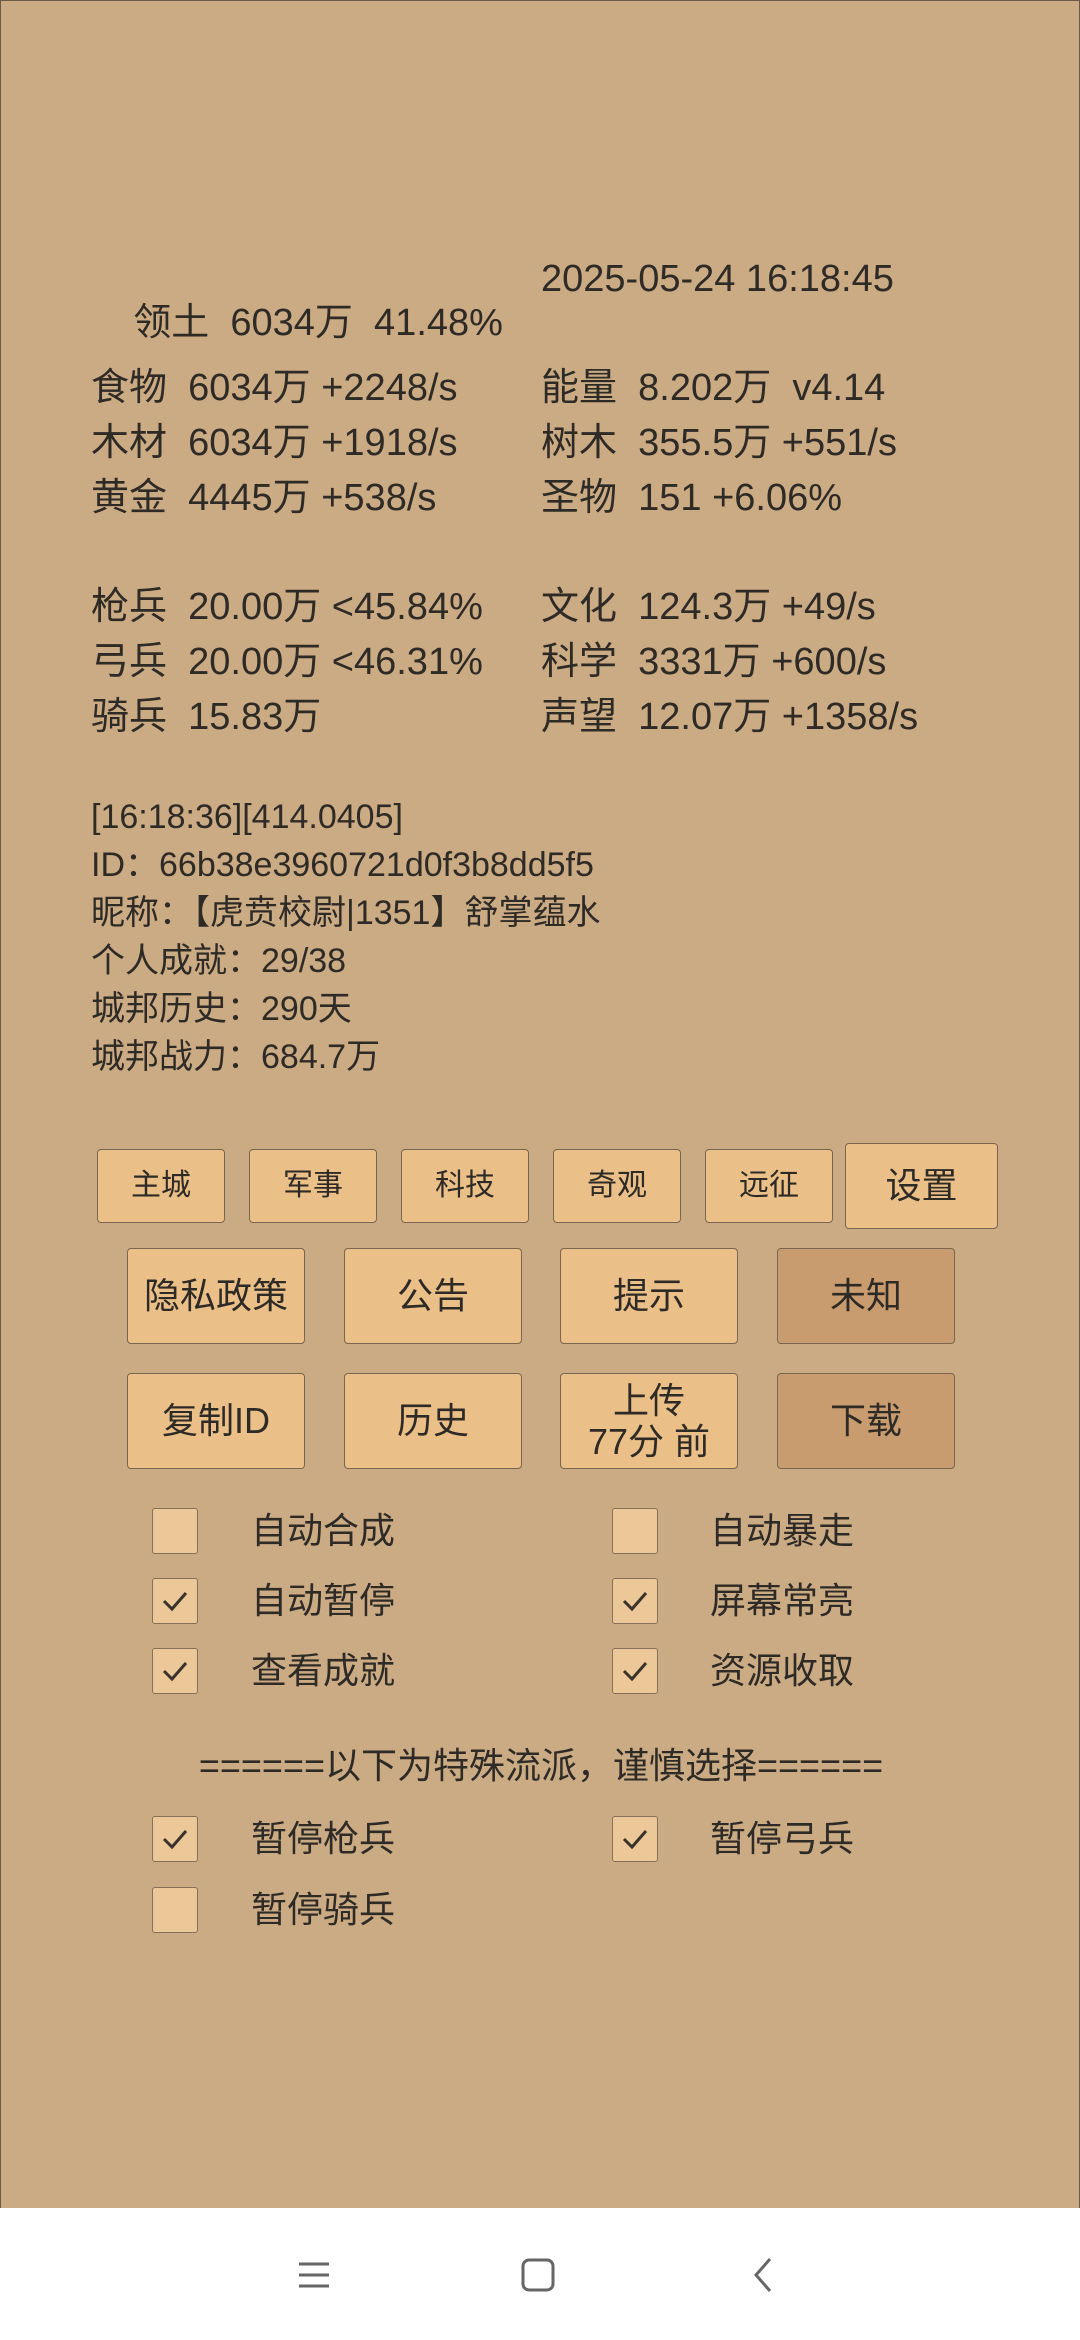  I want to click on datetime: 2025-05-24 16:18:45, so click(717, 279).